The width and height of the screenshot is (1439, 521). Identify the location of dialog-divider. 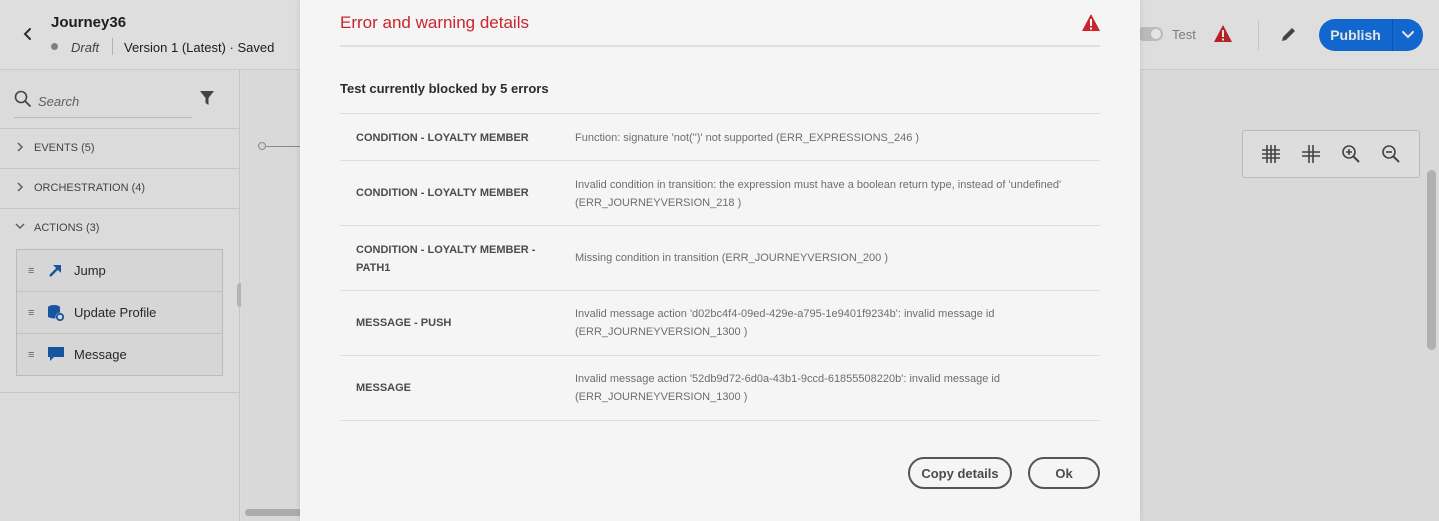
(720, 46).